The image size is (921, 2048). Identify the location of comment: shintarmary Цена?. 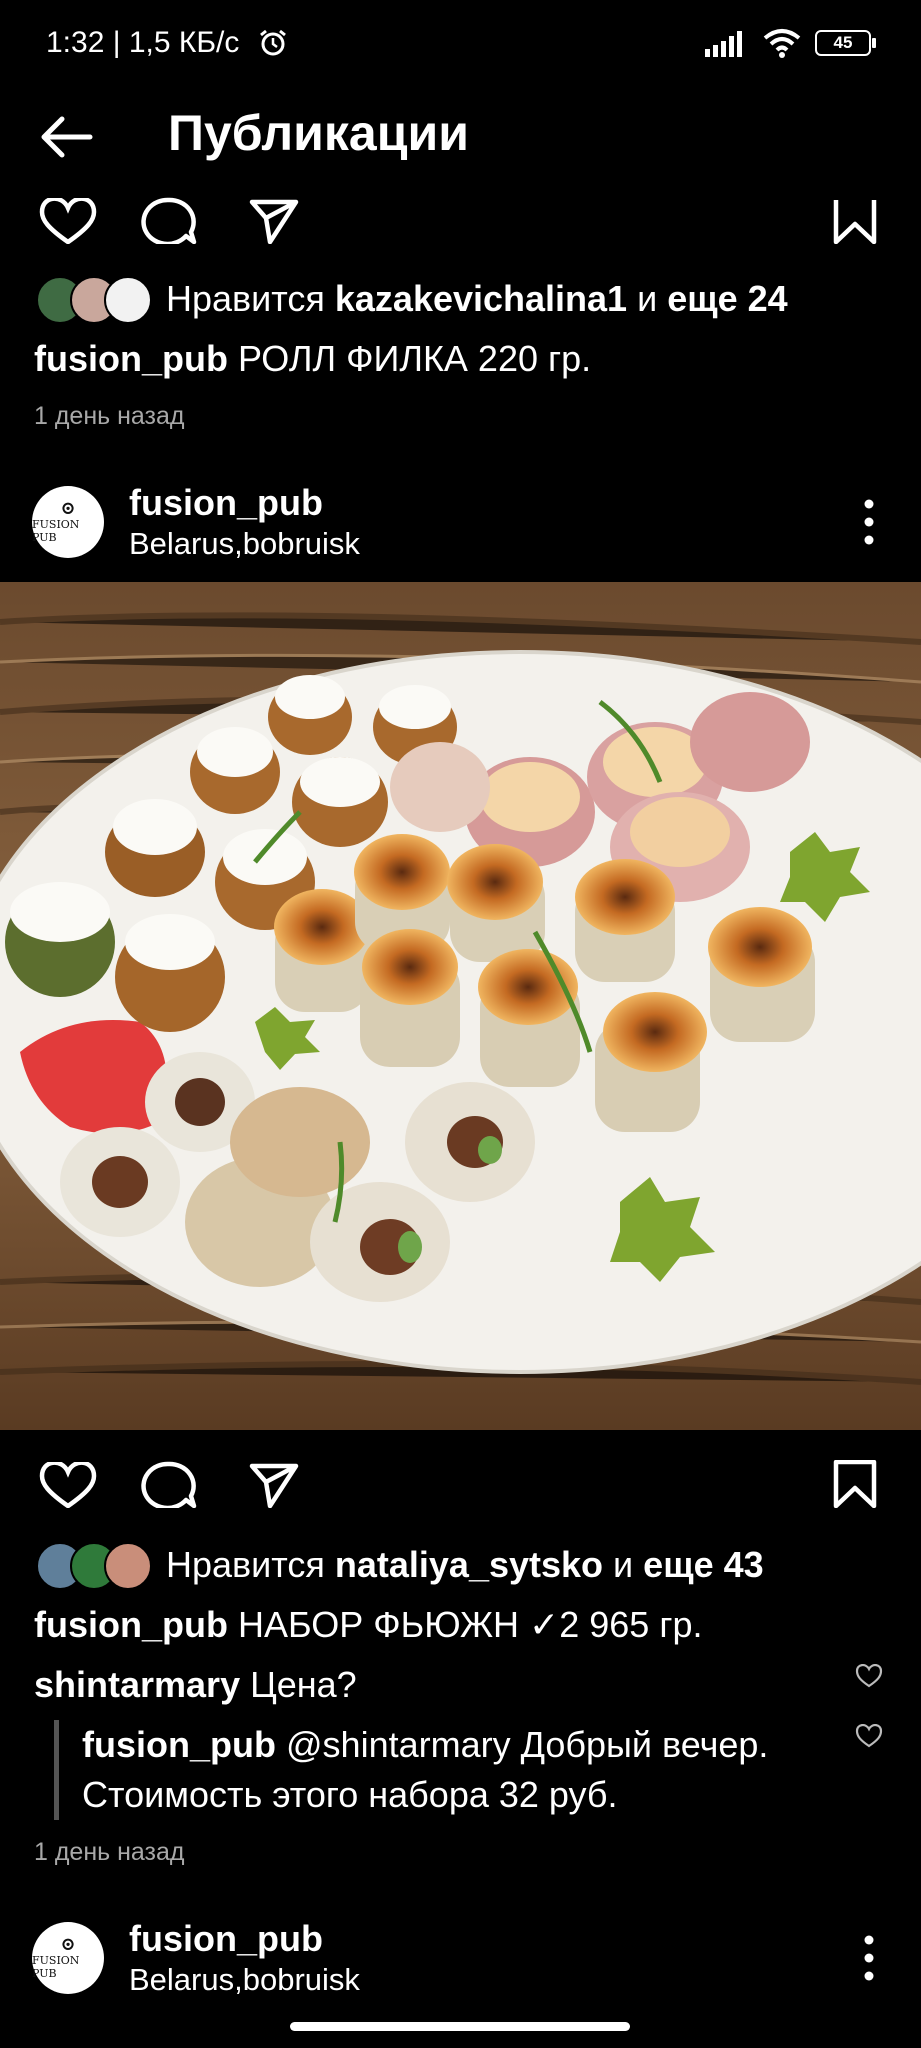
(195, 1685).